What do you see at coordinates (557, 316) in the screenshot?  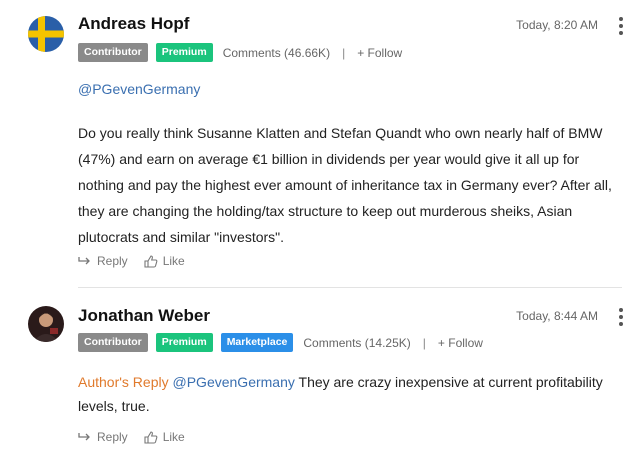 I see `timestamp: Today, 8:44 AM` at bounding box center [557, 316].